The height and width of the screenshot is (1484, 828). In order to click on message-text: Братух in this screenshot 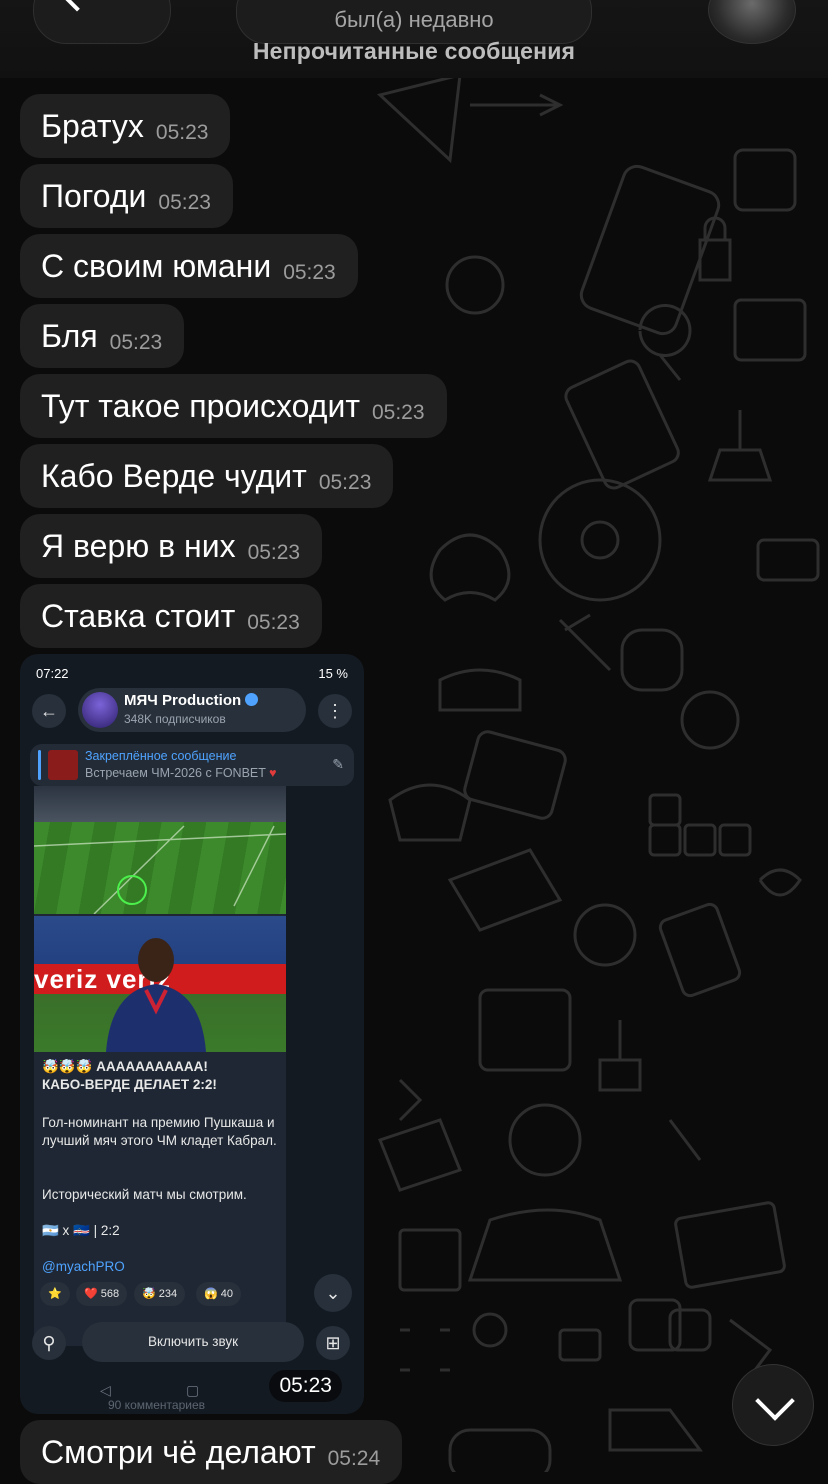, I will do `click(92, 125)`.